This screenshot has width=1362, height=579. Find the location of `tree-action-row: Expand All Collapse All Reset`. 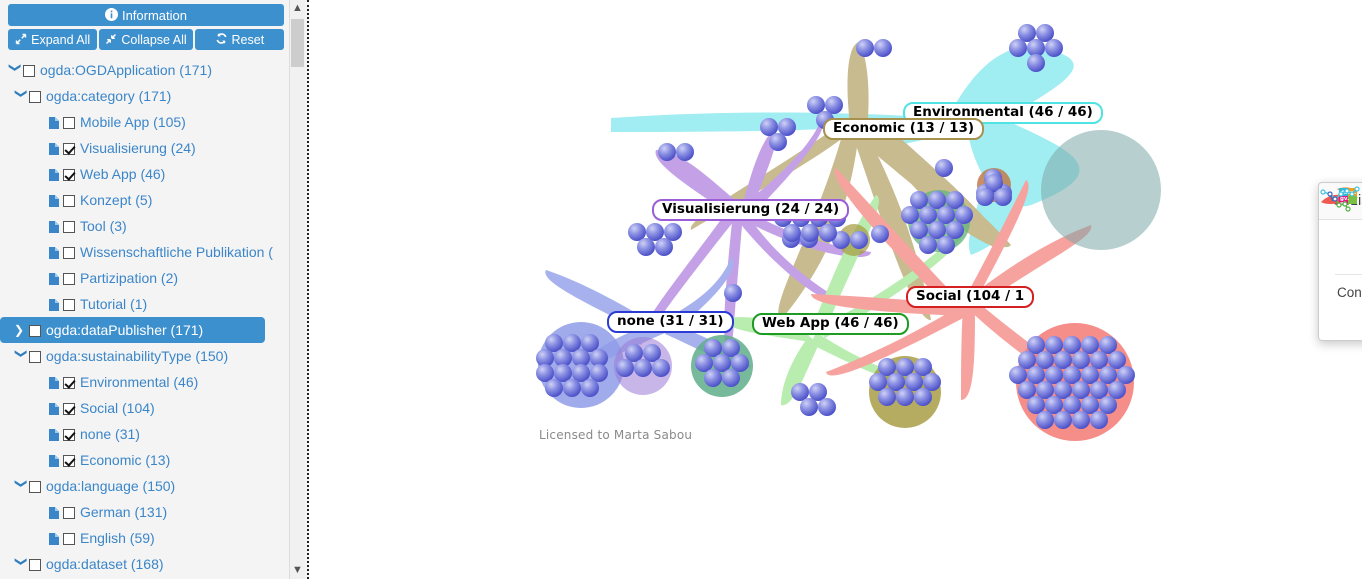

tree-action-row: Expand All Collapse All Reset is located at coordinates (146, 40).